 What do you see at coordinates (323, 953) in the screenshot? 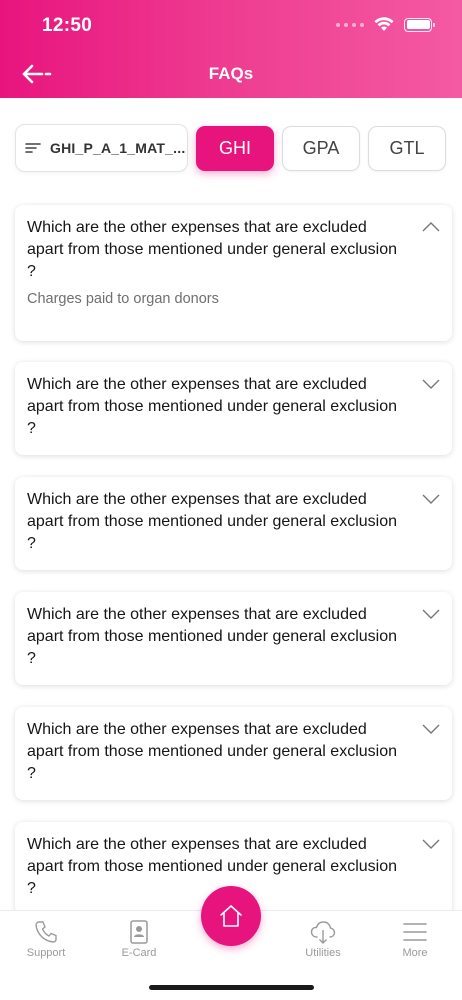
I see `nav-utilities-label: Utilities` at bounding box center [323, 953].